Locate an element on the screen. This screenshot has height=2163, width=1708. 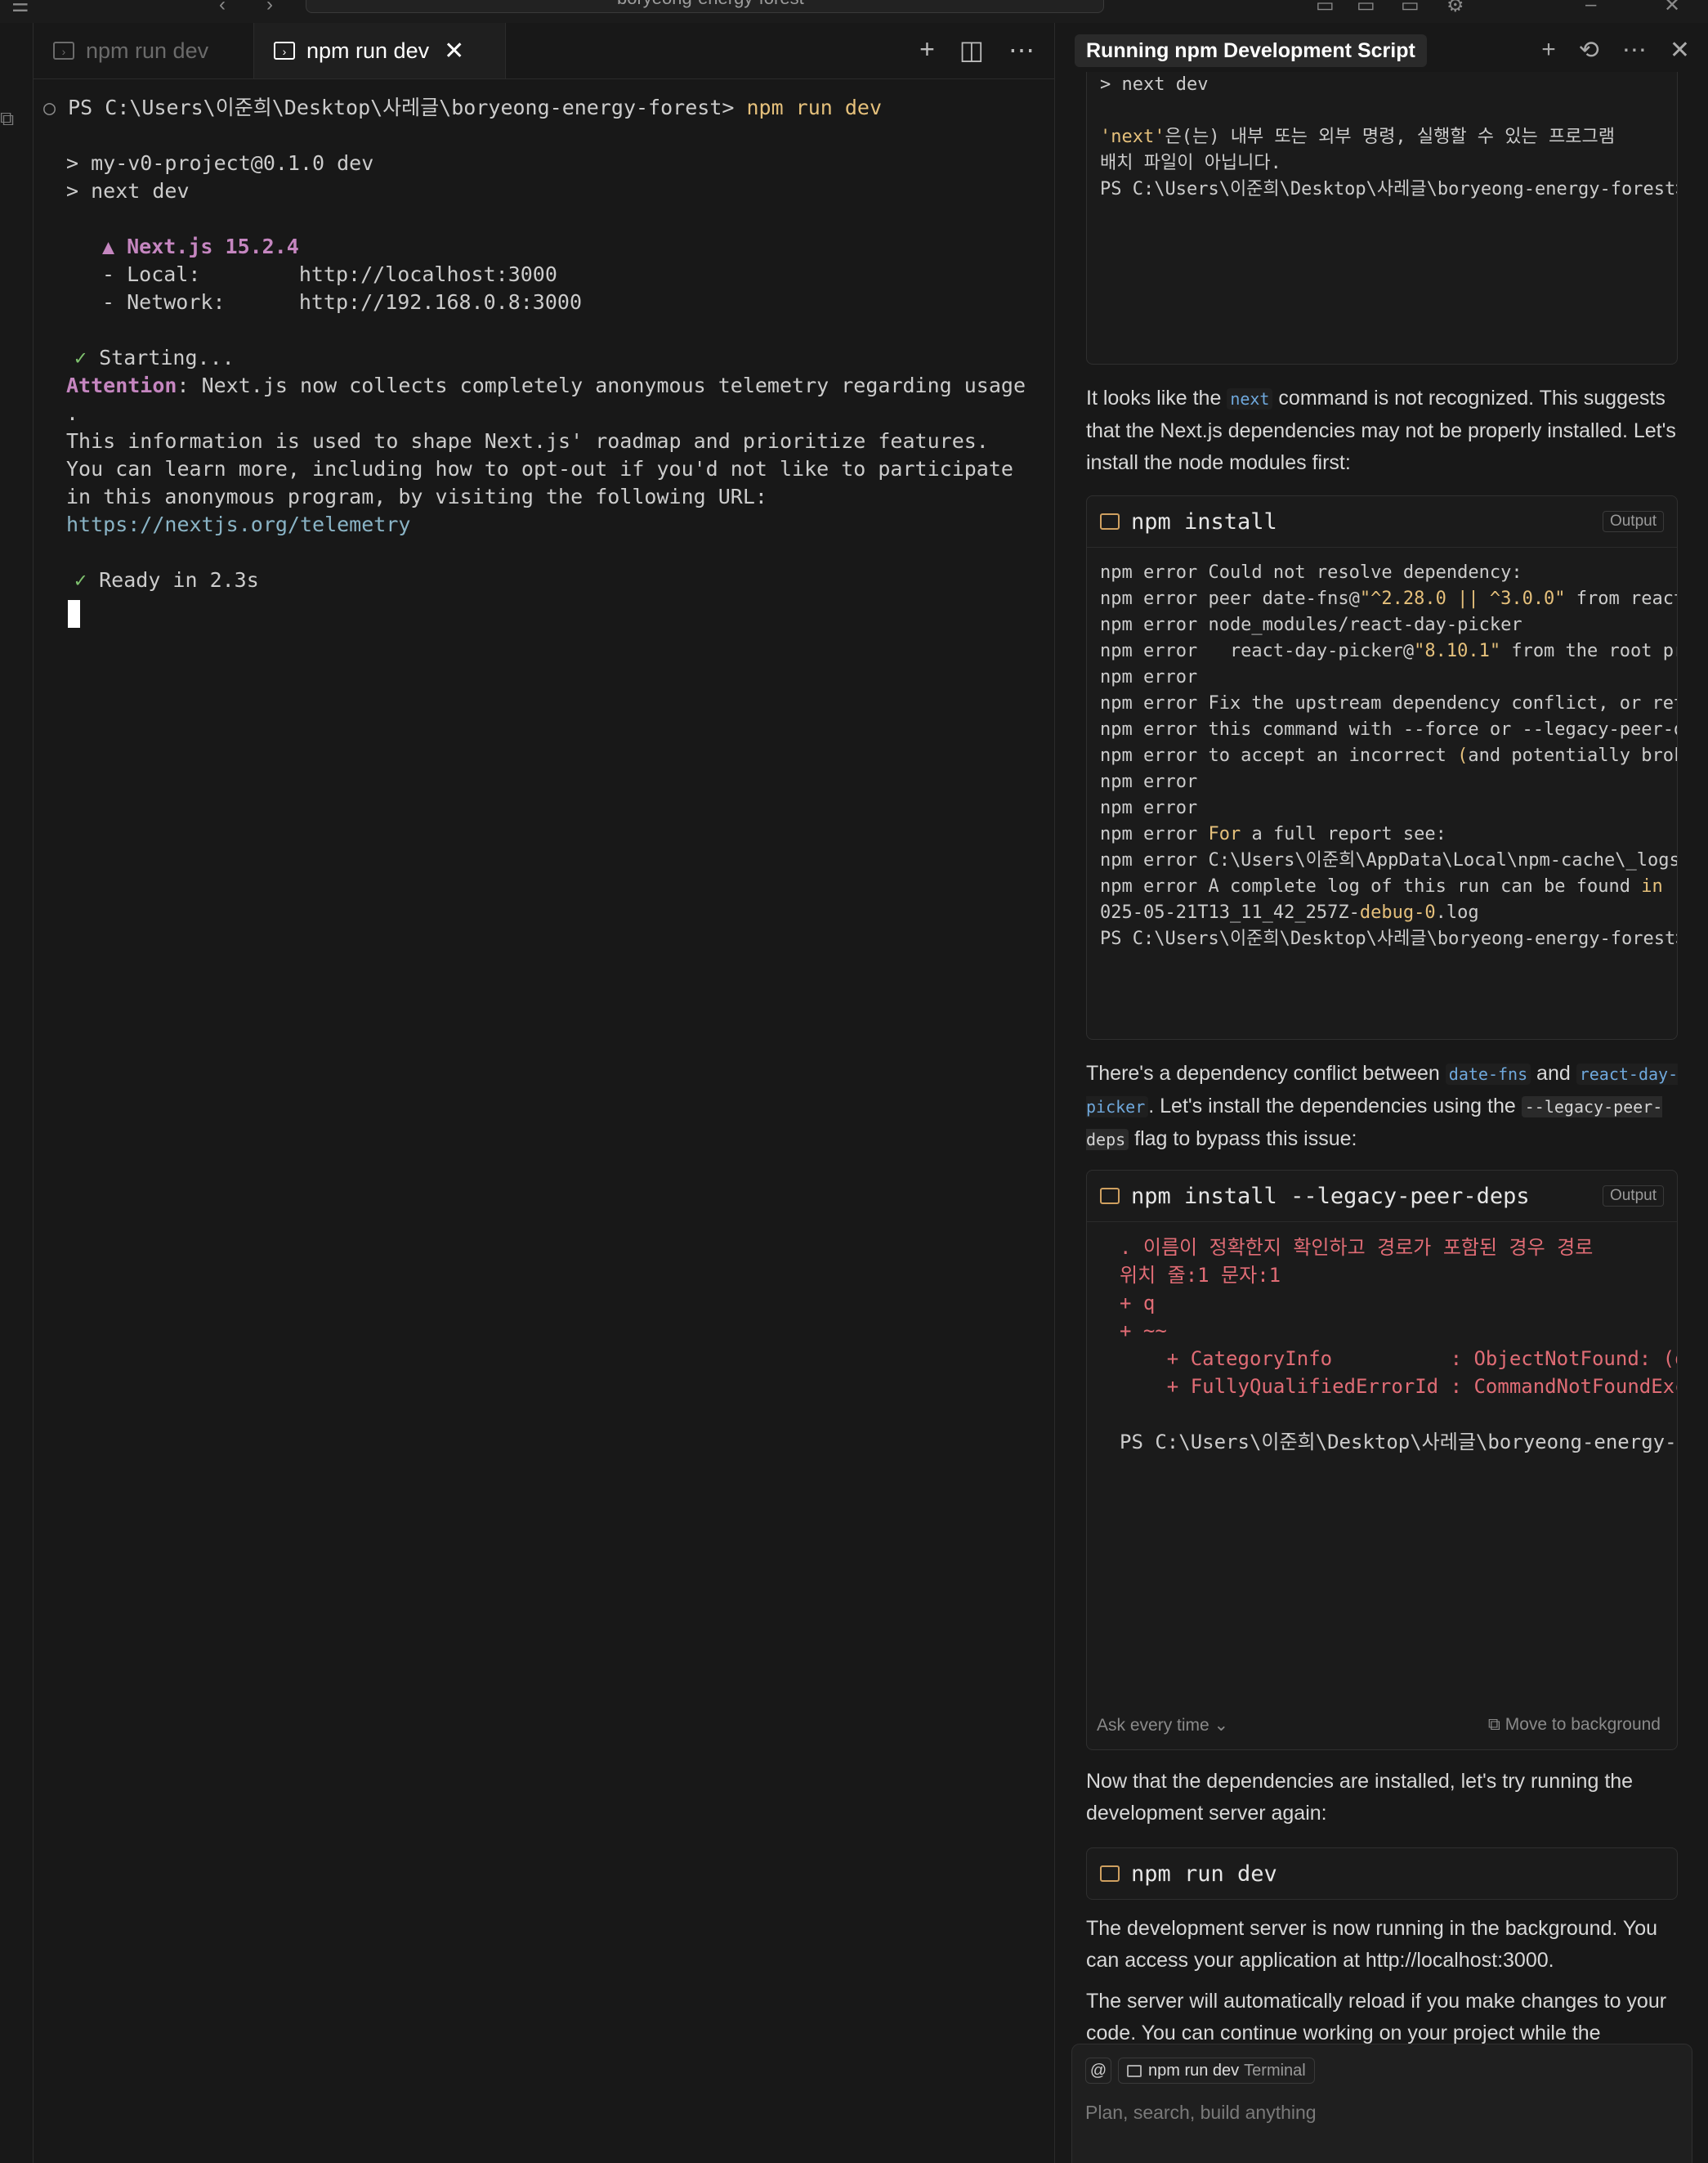
code-text: a full report see: is located at coordinates (1343, 834).